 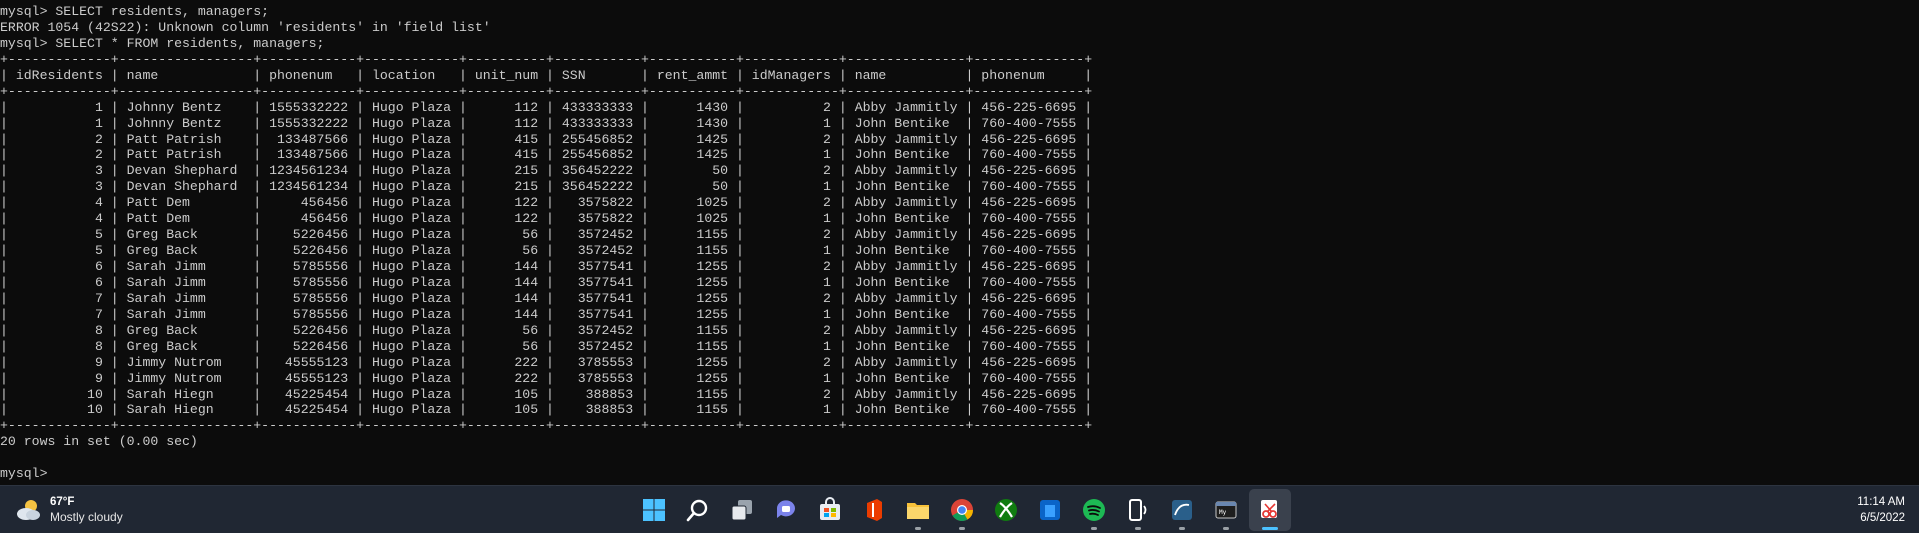 I want to click on svg-text: My, so click(x=1223, y=512).